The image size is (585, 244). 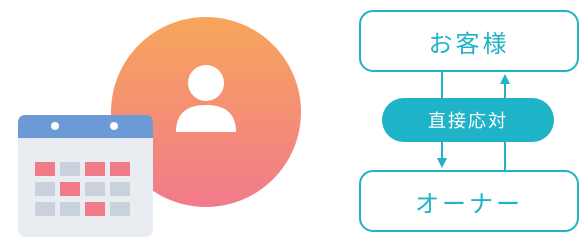 I want to click on direct-response-node: 直接応対, so click(x=468, y=120).